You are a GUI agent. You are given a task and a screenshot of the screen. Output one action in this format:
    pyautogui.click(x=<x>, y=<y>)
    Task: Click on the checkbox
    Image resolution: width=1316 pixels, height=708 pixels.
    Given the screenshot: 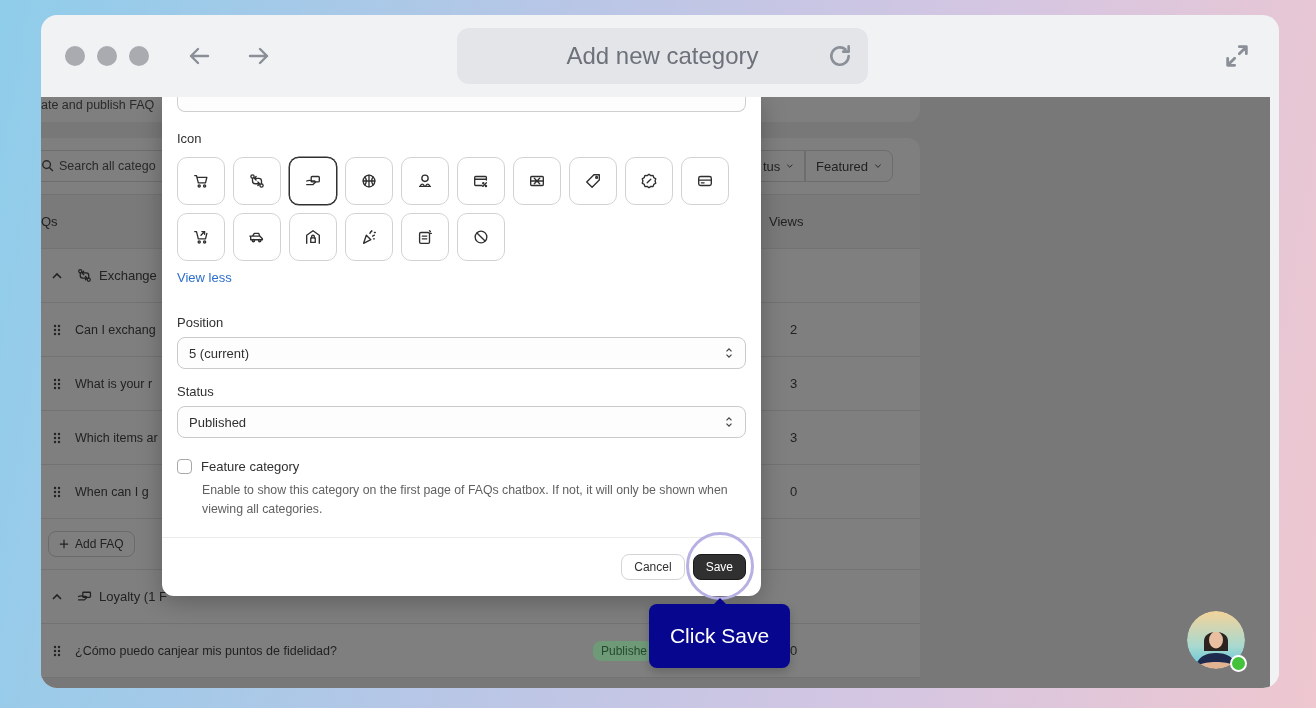 What is the action you would take?
    pyautogui.click(x=184, y=466)
    